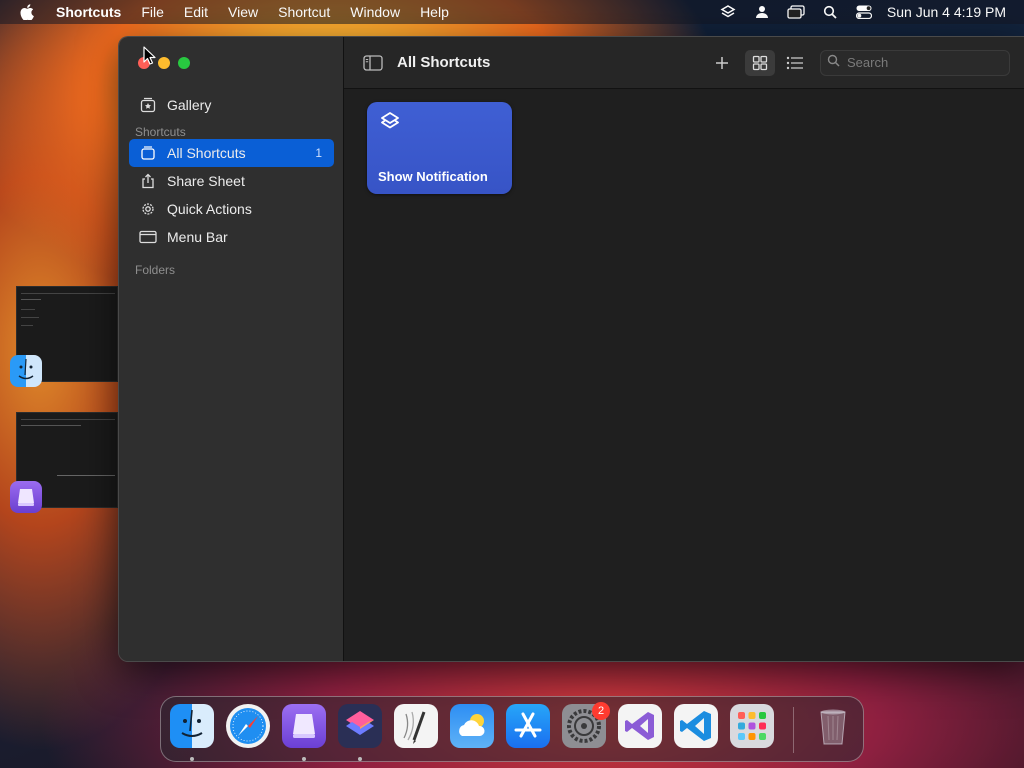 The height and width of the screenshot is (768, 1024). Describe the element at coordinates (793, 730) in the screenshot. I see `dock-separator` at that location.